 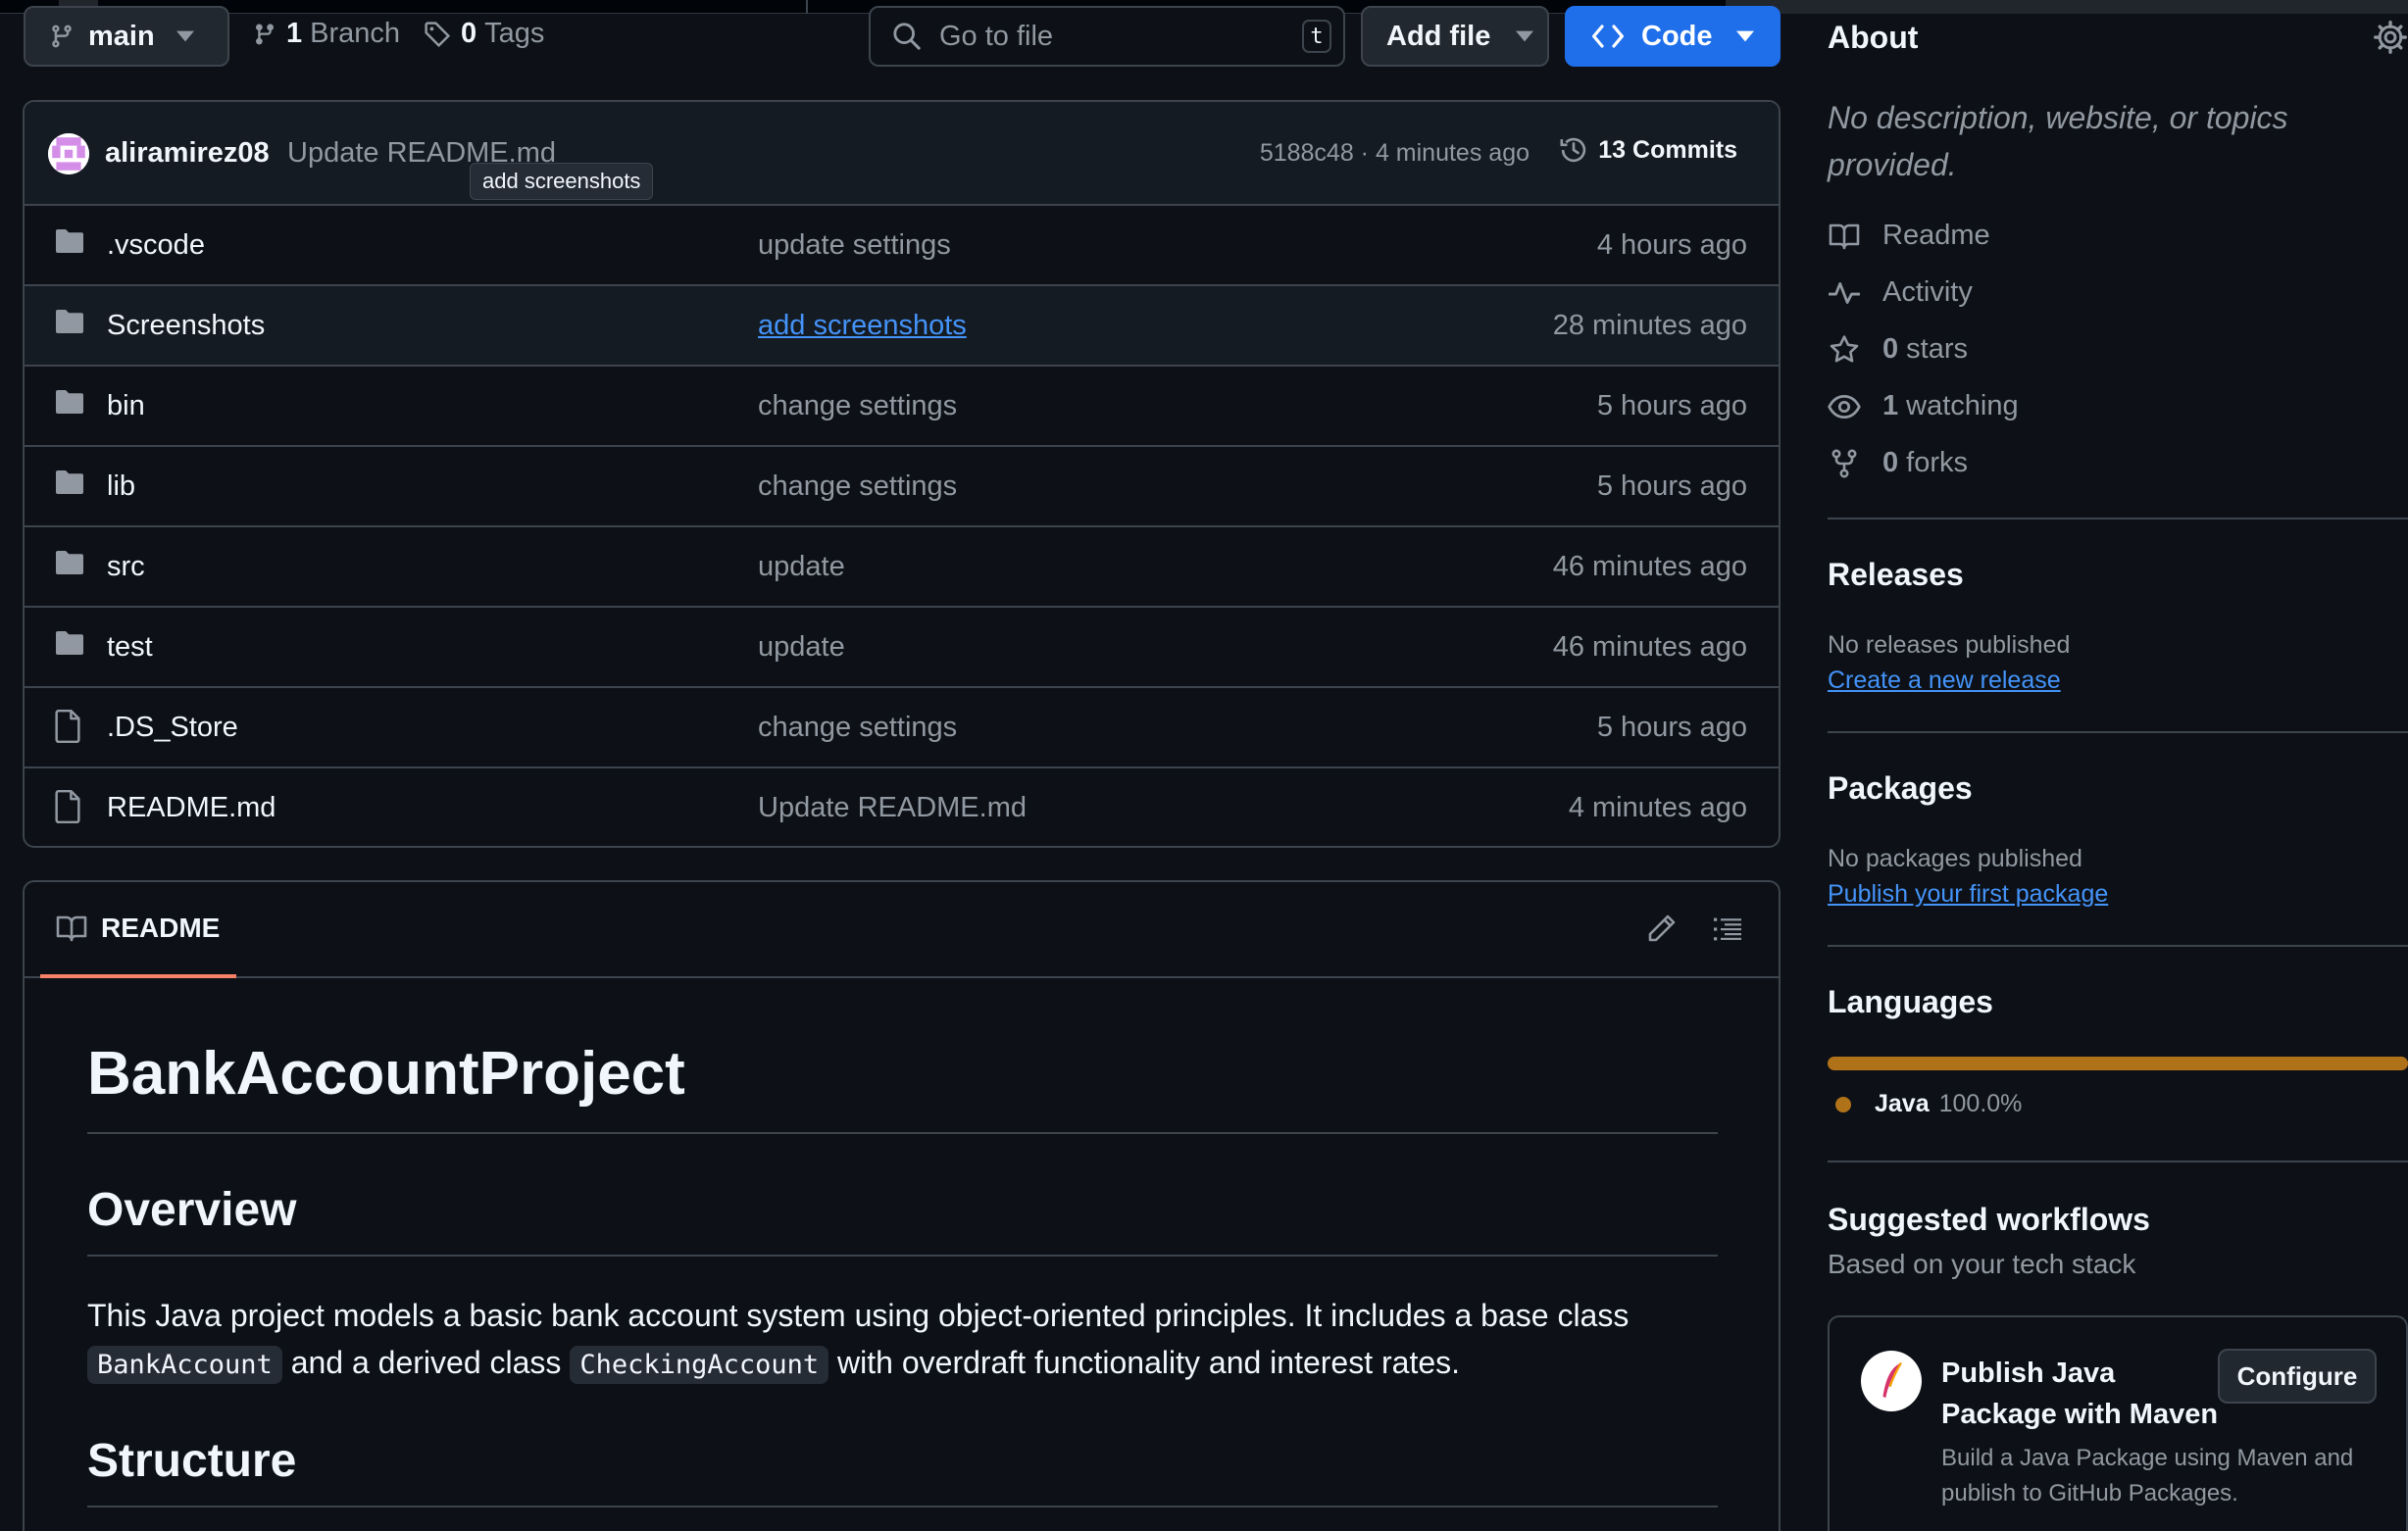 I want to click on maven-feather-icon, so click(x=1891, y=1381).